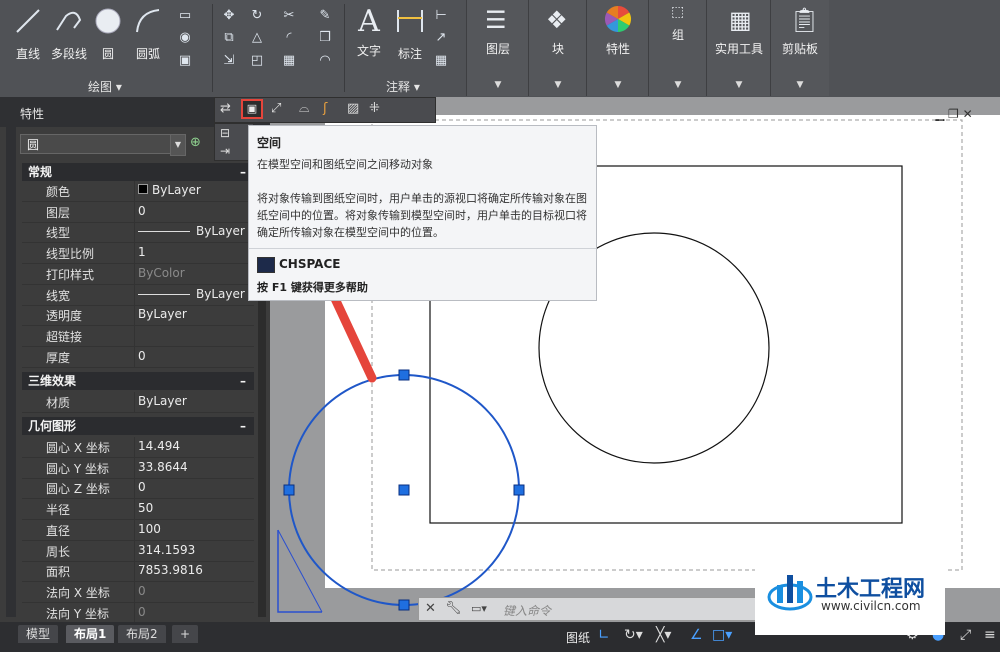  Describe the element at coordinates (578, 637) in the screenshot. I see `paper-space-toggle: 图纸` at that location.